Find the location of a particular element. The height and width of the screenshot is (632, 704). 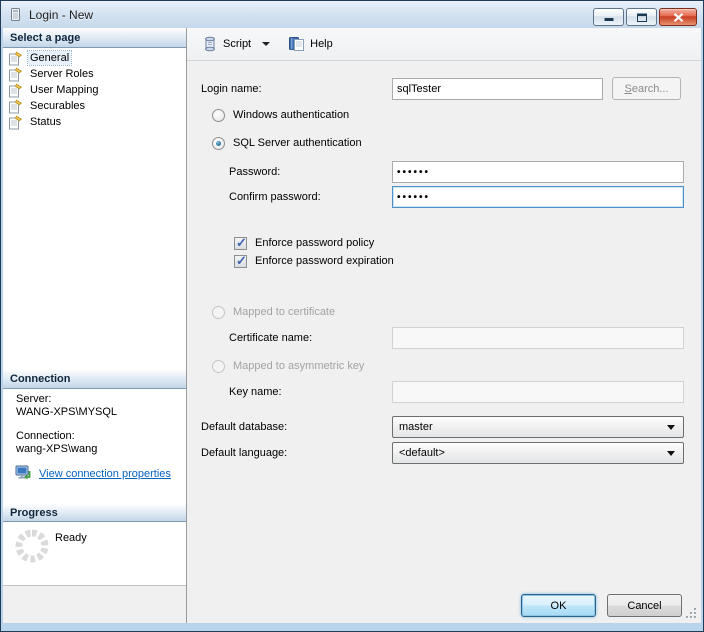

windows-auth-radio is located at coordinates (218, 115).